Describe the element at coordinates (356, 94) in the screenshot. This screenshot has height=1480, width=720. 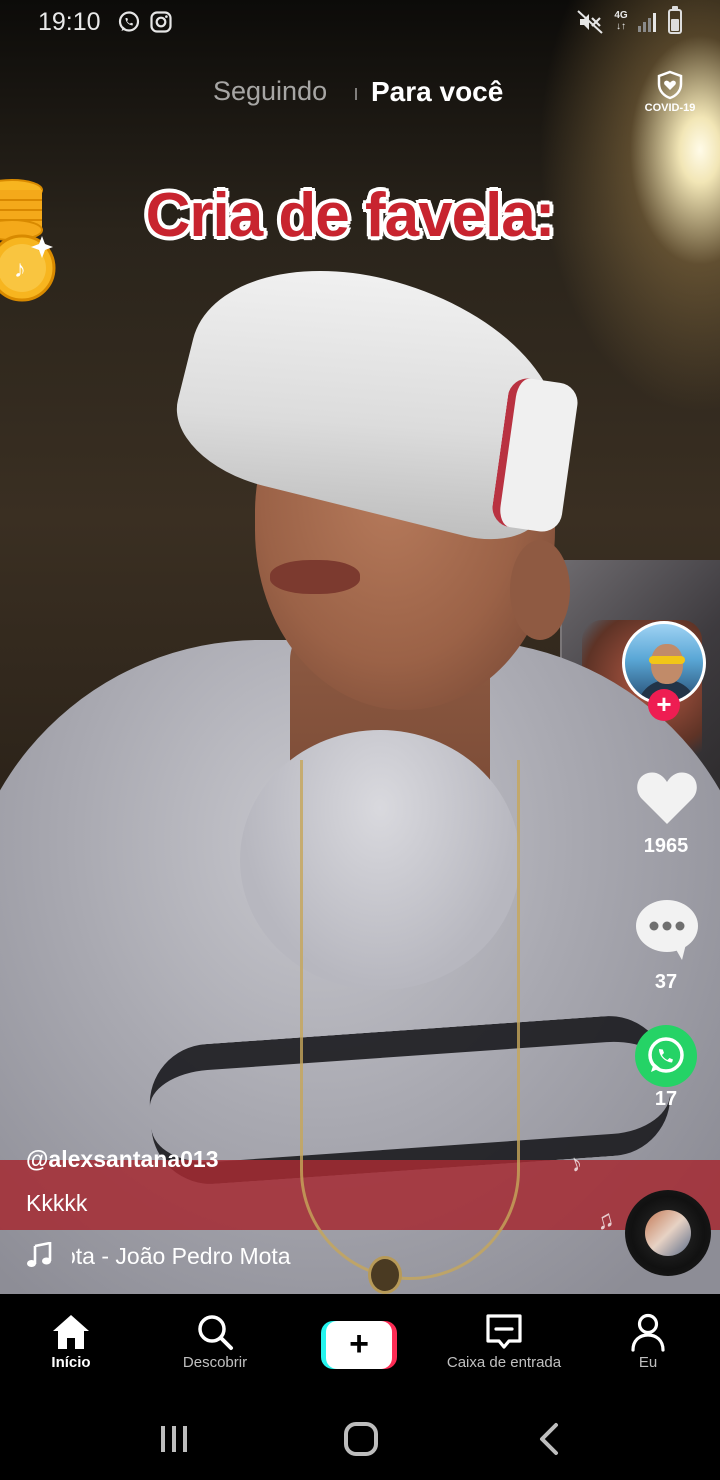
I see `tab-divider` at that location.